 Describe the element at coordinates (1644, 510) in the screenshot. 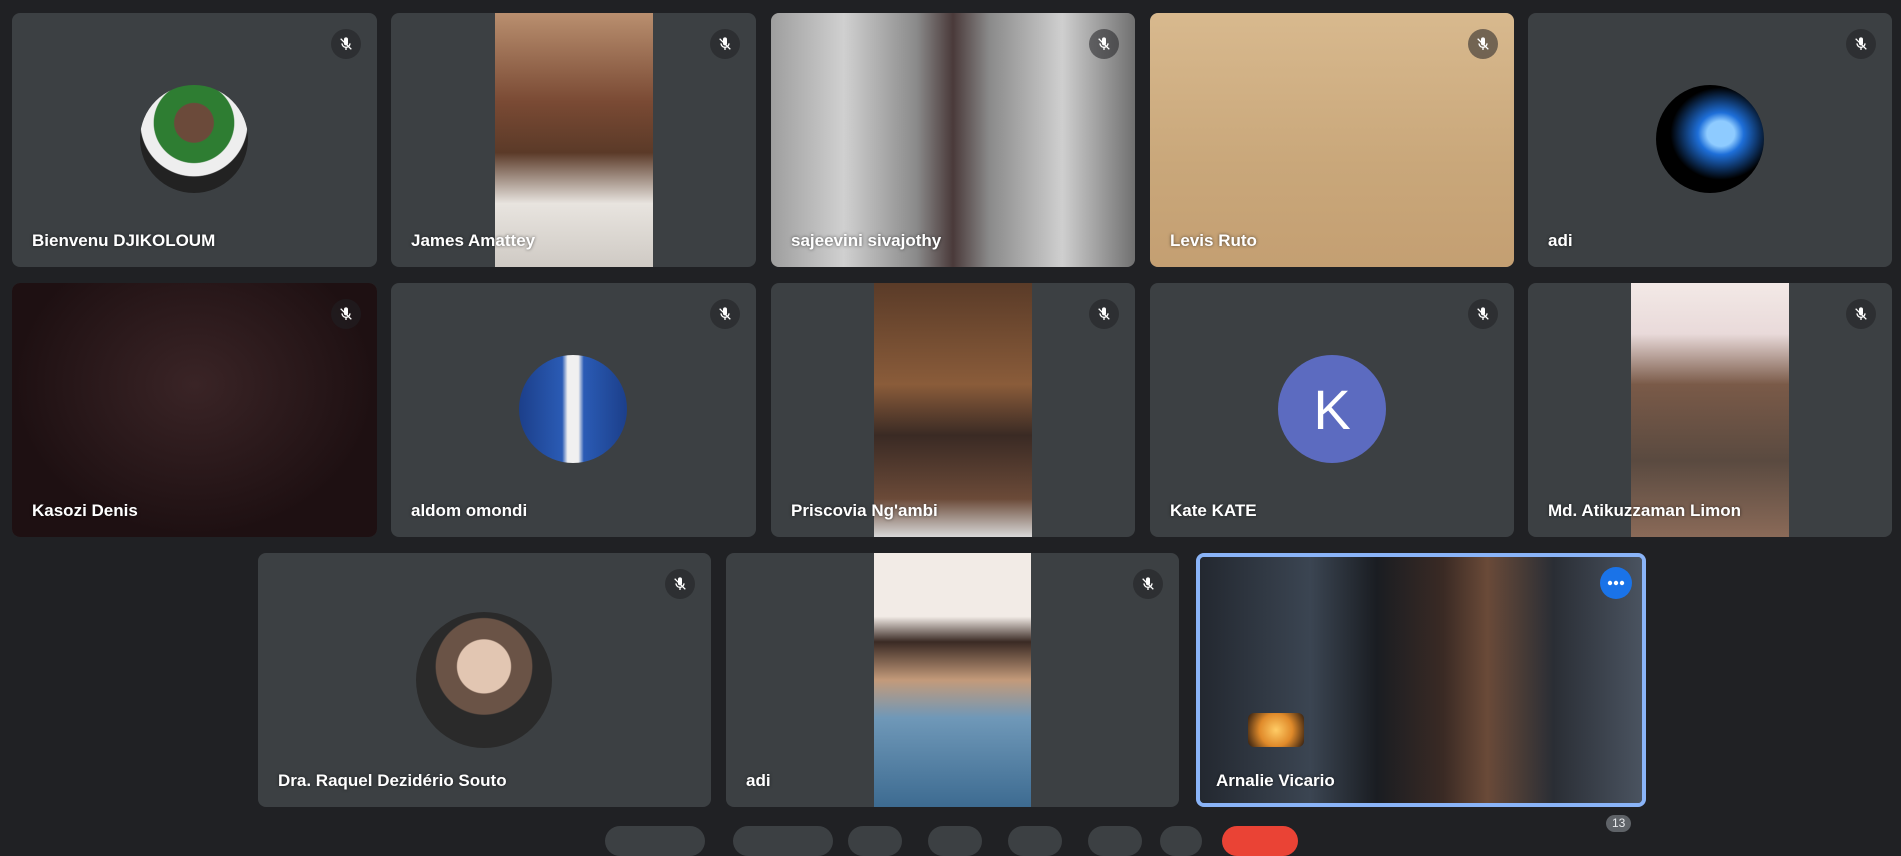

I see `participant-name: Md. Atikuzzaman Limon` at that location.